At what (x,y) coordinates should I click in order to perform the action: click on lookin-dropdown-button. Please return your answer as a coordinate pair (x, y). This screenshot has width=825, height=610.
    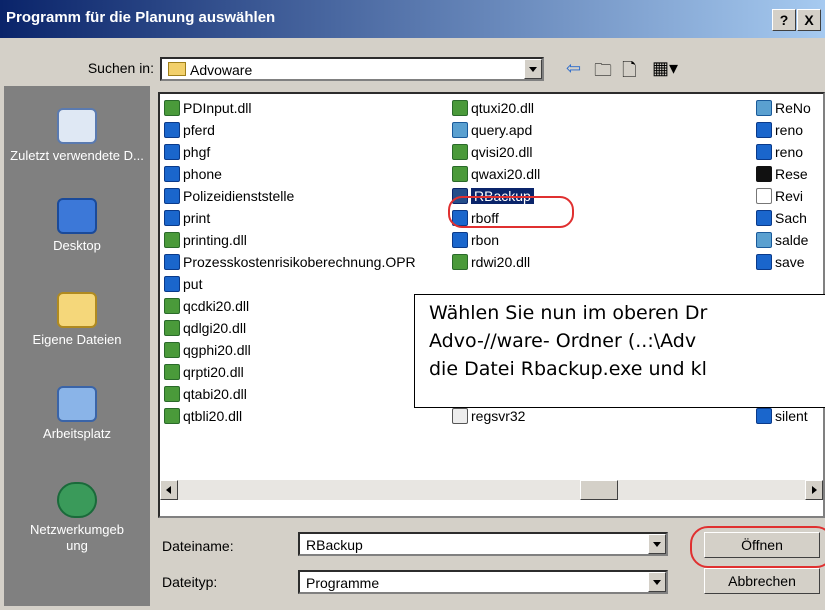
    Looking at the image, I should click on (533, 69).